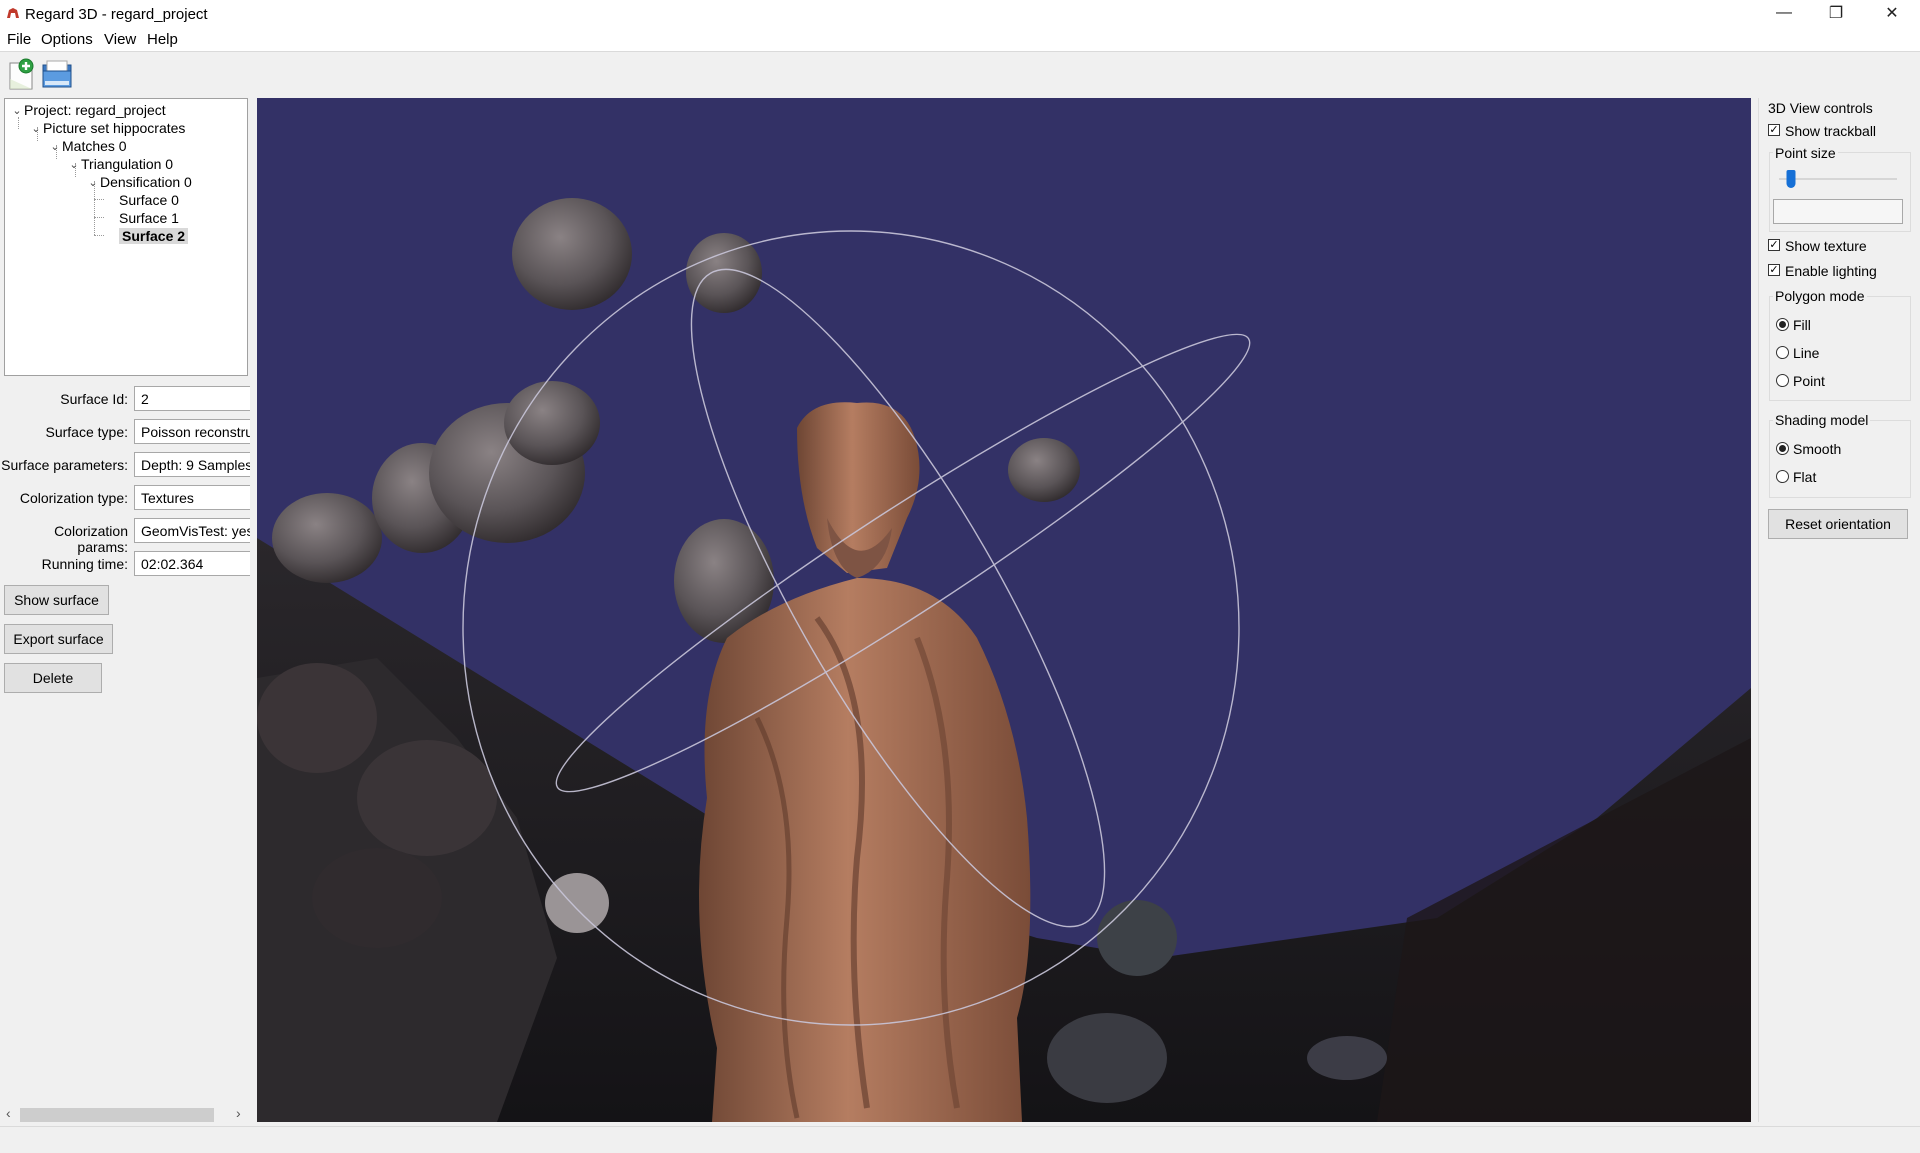 The height and width of the screenshot is (1153, 1920). I want to click on surface-type-label: Surface type:, so click(87, 432).